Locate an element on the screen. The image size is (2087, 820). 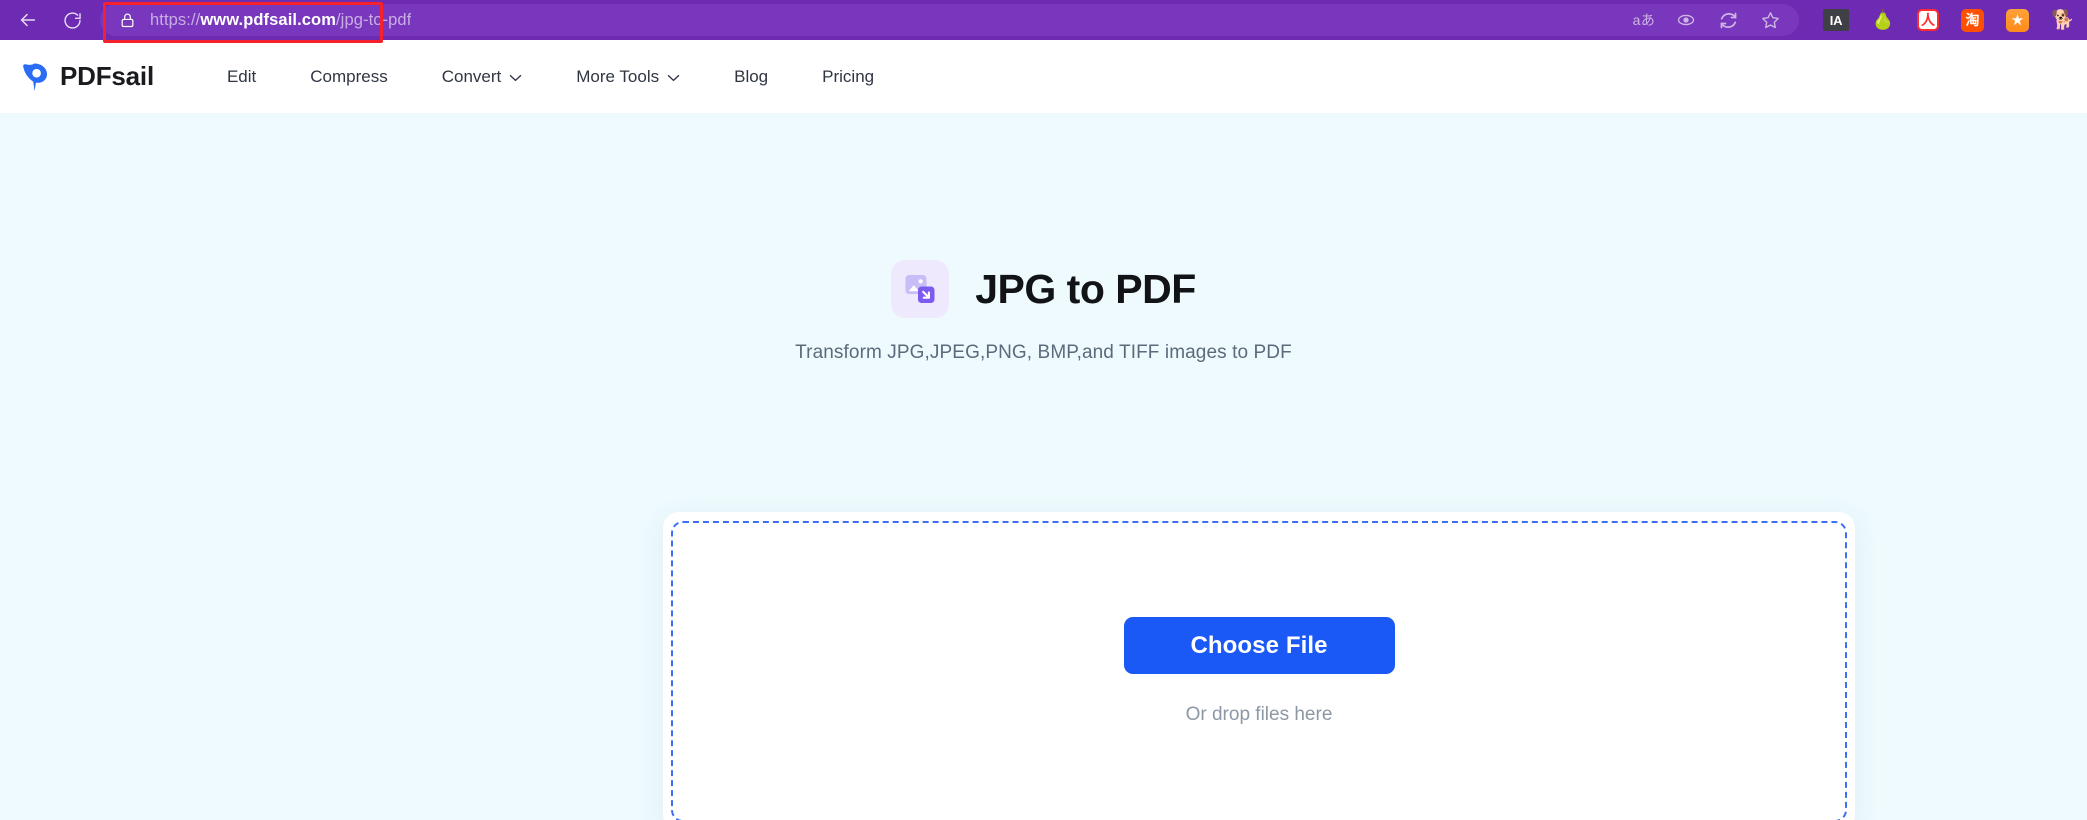
back-button is located at coordinates (28, 20).